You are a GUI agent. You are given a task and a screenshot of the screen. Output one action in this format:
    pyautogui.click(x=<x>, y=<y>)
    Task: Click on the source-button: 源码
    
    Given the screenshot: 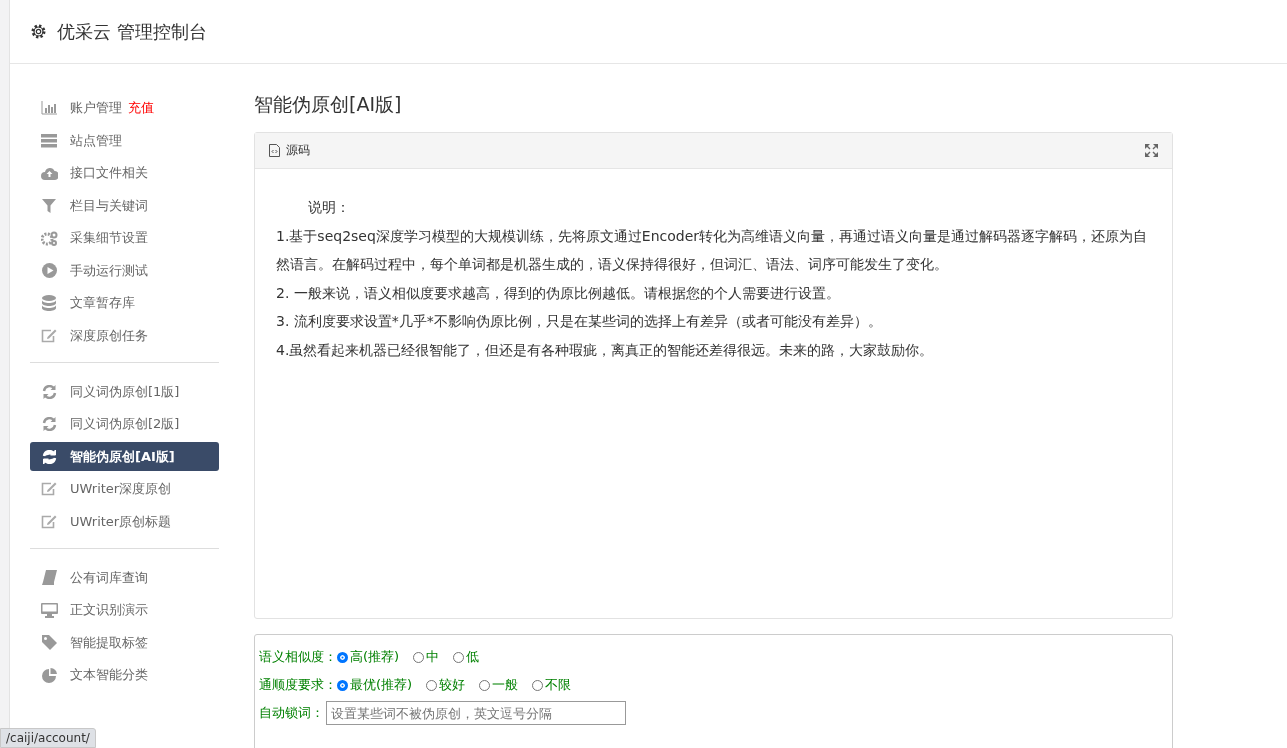 What is the action you would take?
    pyautogui.click(x=289, y=150)
    